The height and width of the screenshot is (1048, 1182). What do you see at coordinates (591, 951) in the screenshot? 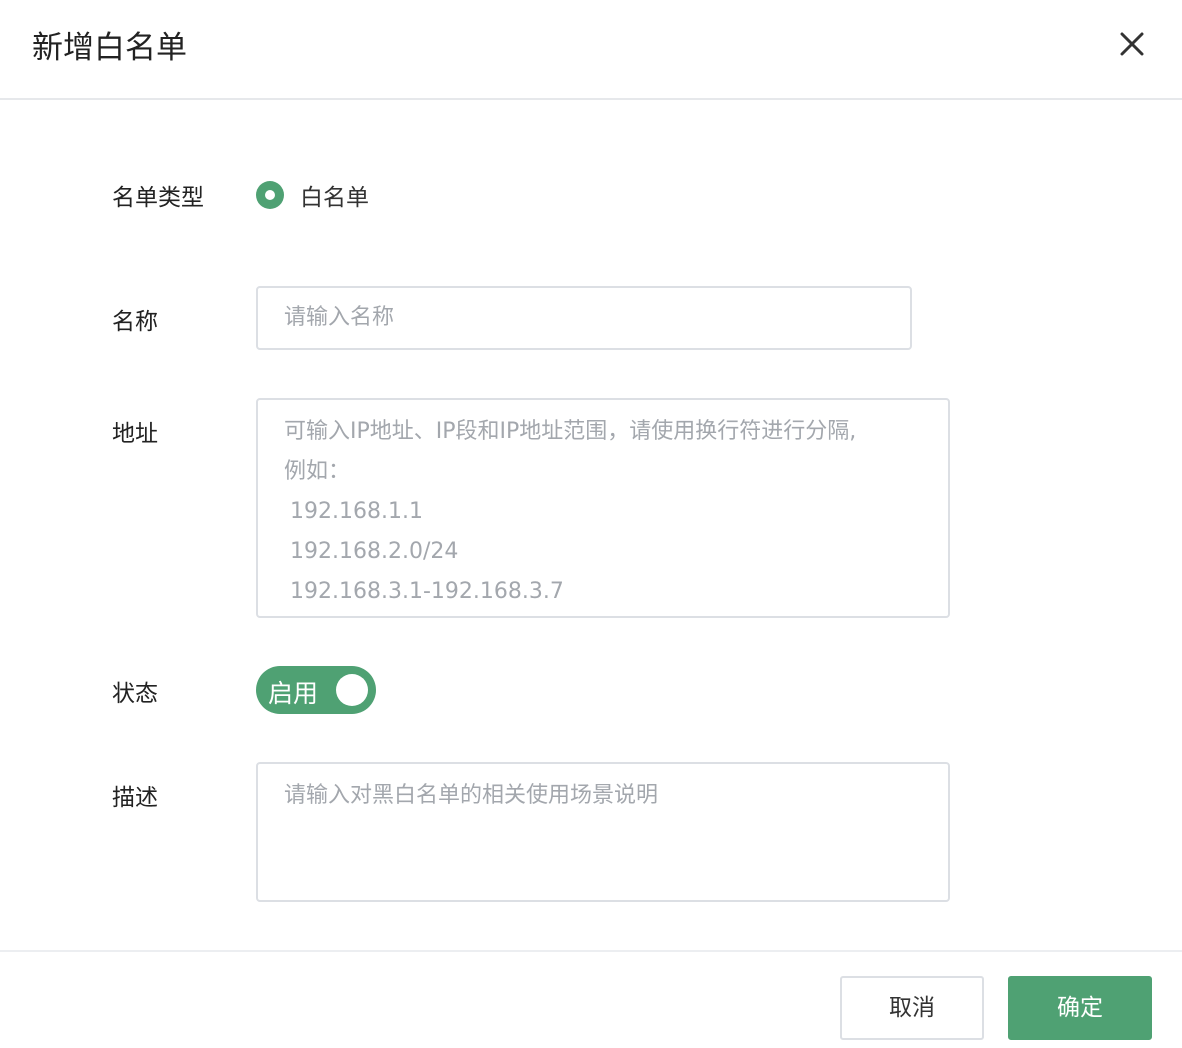
I see `footer-divider` at bounding box center [591, 951].